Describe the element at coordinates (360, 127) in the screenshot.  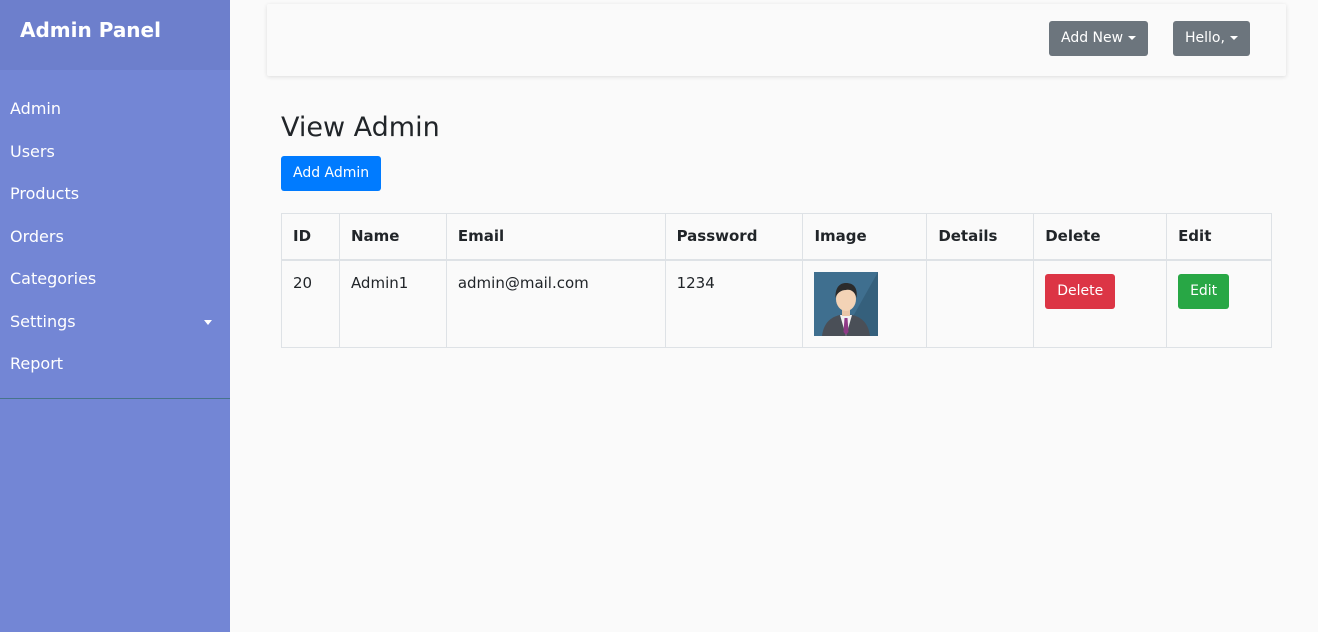
I see `page-title: View Admin` at that location.